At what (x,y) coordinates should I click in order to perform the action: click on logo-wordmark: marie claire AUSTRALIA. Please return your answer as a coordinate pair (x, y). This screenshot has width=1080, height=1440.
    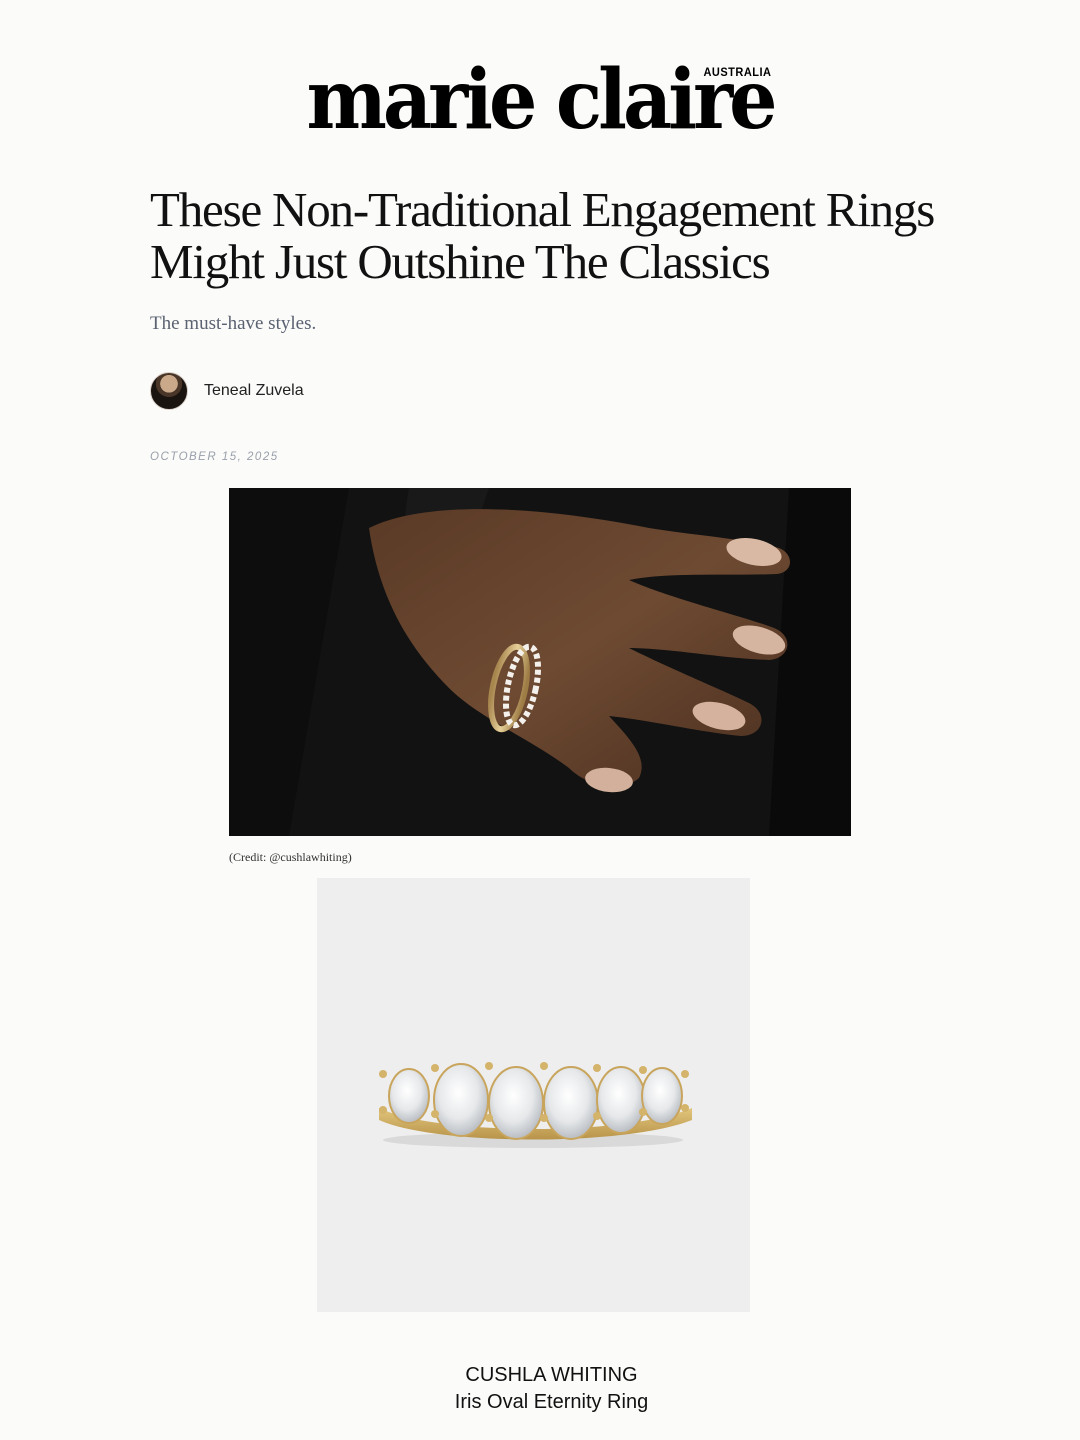
    Looking at the image, I should click on (541, 99).